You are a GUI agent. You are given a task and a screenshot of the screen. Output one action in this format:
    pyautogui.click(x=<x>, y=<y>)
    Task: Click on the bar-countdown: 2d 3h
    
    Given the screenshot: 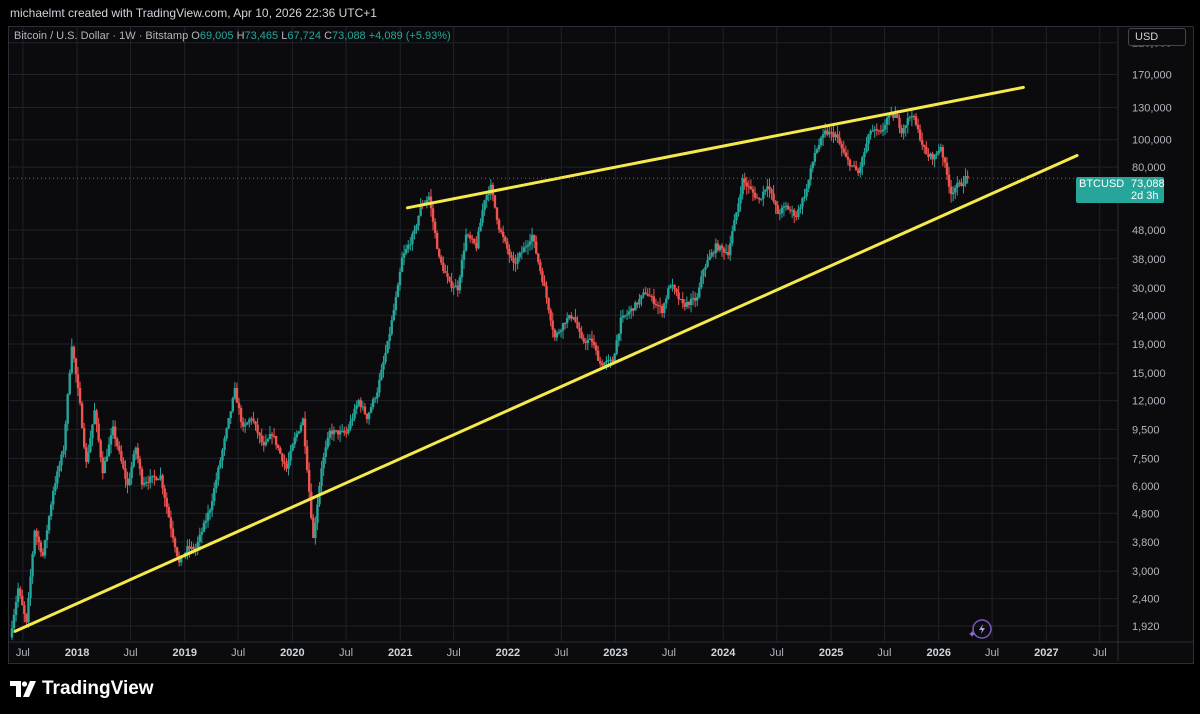 What is the action you would take?
    pyautogui.click(x=1145, y=196)
    